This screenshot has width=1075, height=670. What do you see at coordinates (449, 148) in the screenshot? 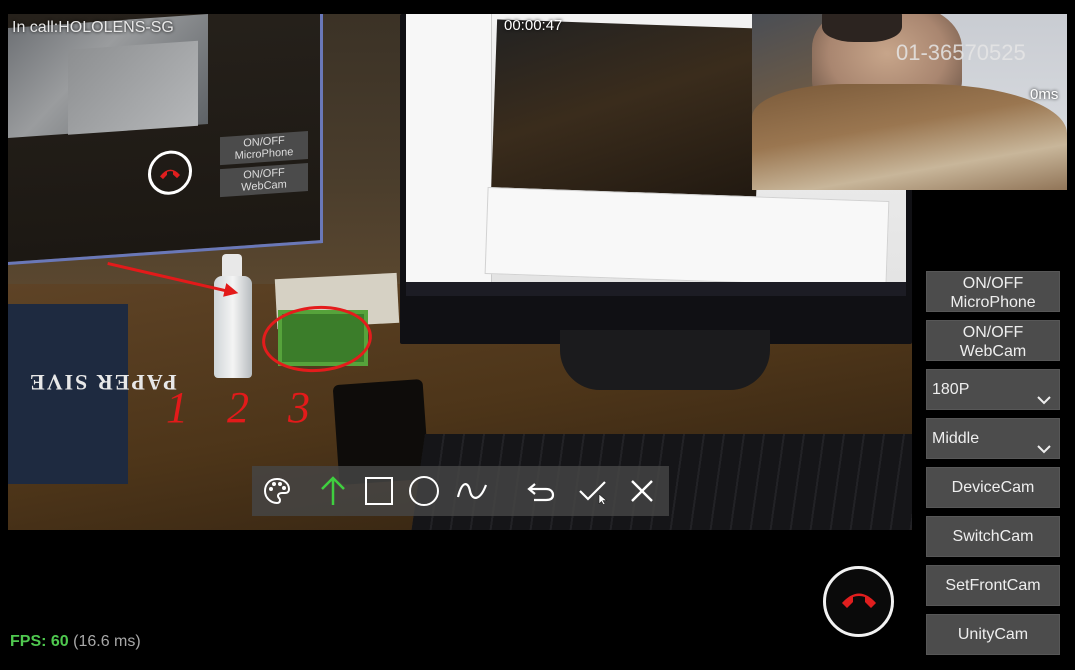
I see `monitor-sidebar` at bounding box center [449, 148].